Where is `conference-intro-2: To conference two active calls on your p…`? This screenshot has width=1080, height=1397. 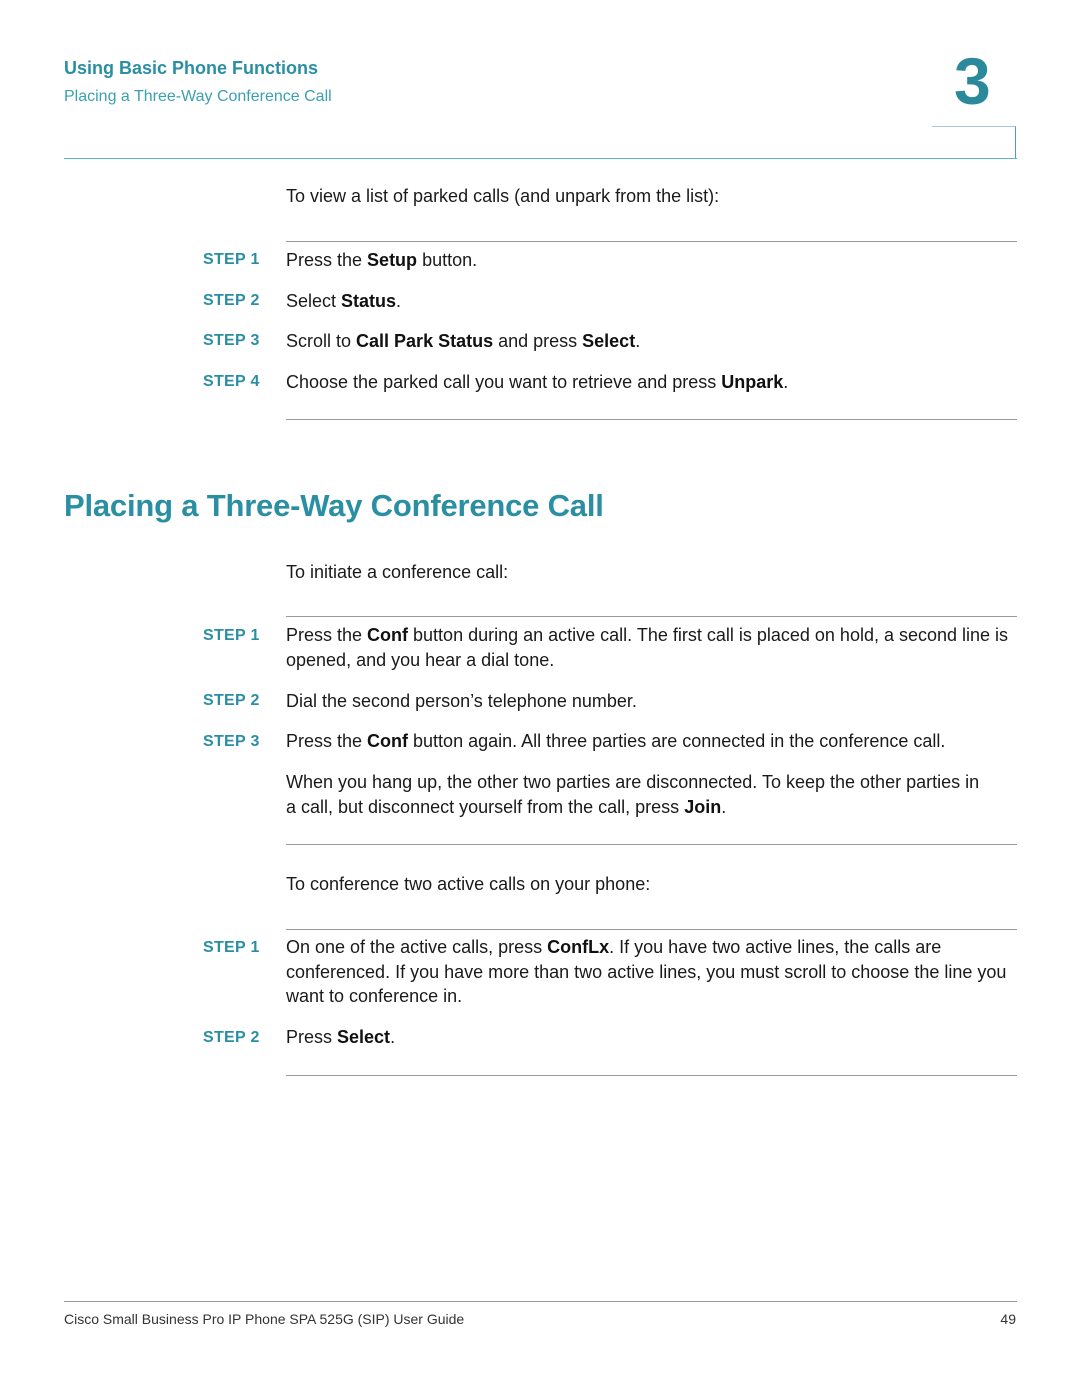
conference-intro-2: To conference two active calls on your p… is located at coordinates (468, 884).